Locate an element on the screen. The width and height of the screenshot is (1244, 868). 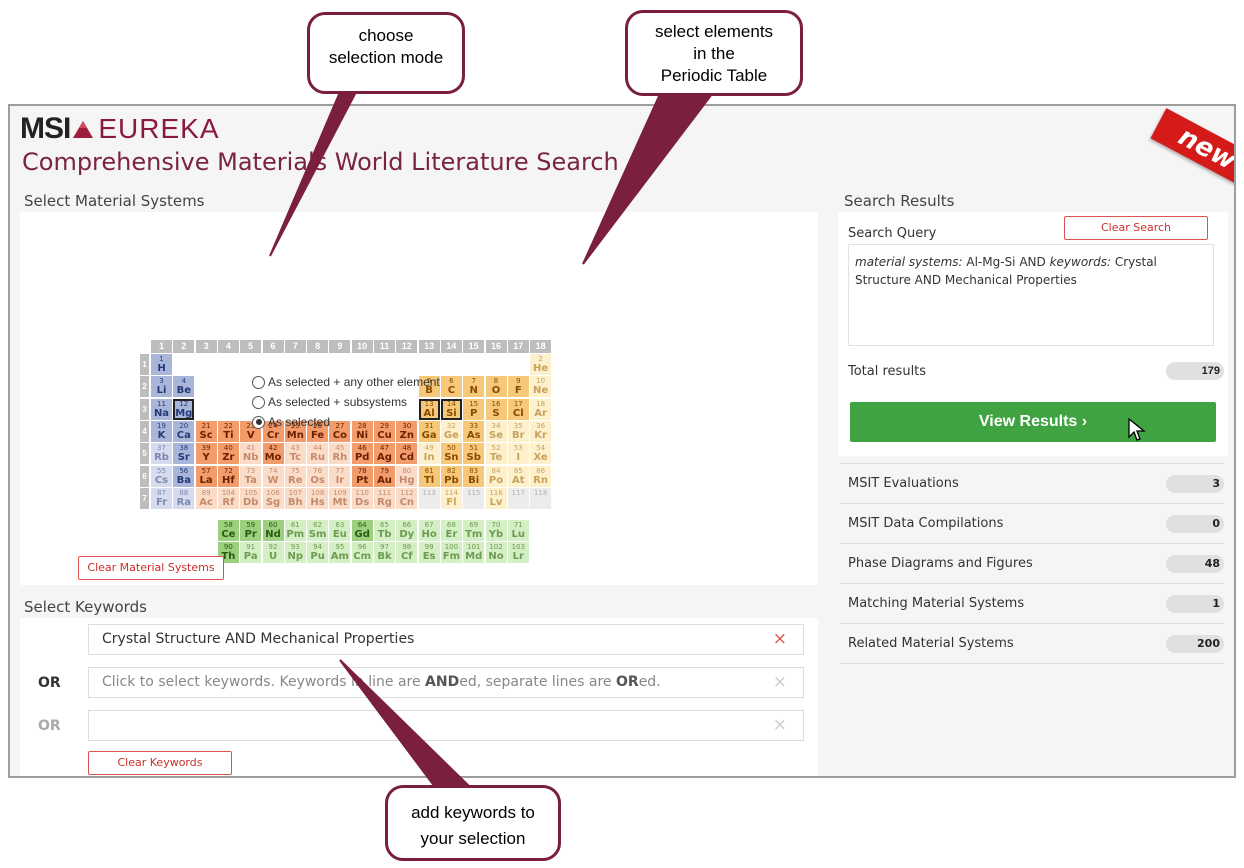
result-category-row: Phase Diagrams and Figures 48 is located at coordinates (1032, 563).